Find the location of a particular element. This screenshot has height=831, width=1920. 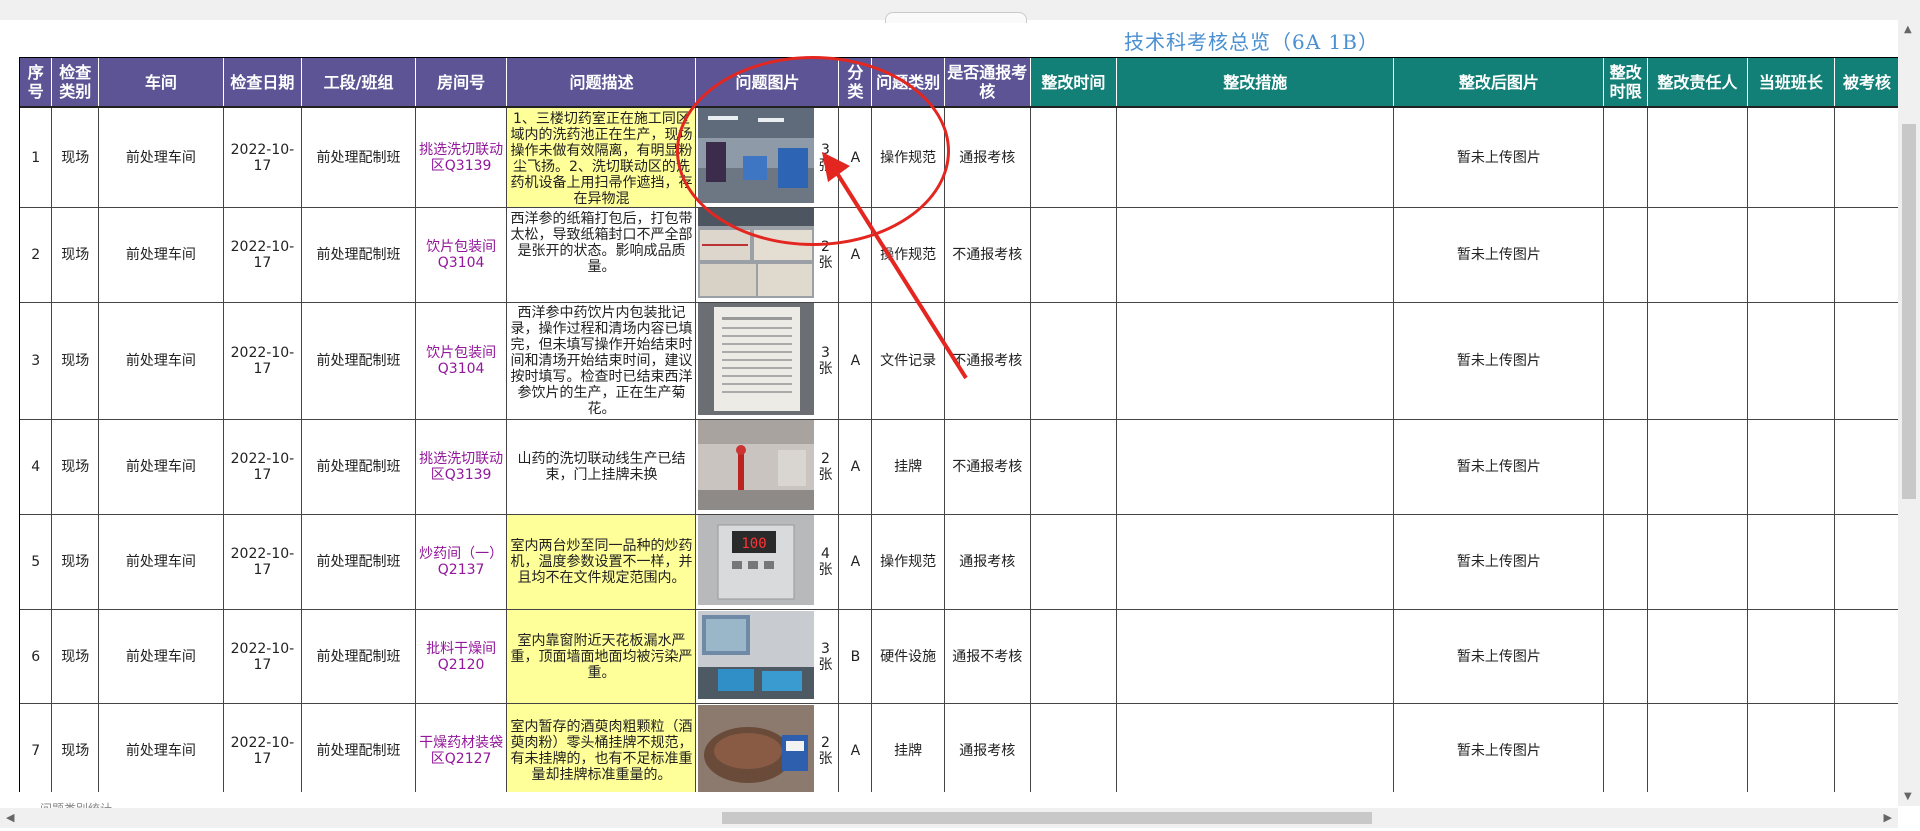

cell-notify: 通报不考核 is located at coordinates (987, 656).